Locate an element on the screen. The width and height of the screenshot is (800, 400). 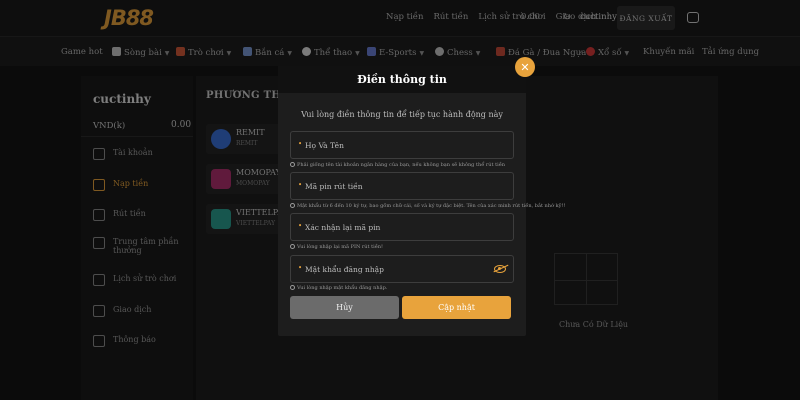
withdraw-pin-input is located at coordinates (400, 186).